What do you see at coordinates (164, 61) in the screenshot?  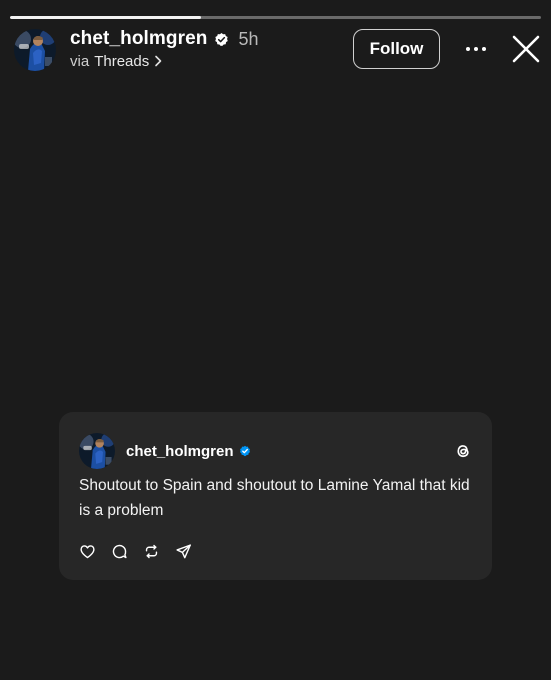 I see `via-threads-link: via Threads` at bounding box center [164, 61].